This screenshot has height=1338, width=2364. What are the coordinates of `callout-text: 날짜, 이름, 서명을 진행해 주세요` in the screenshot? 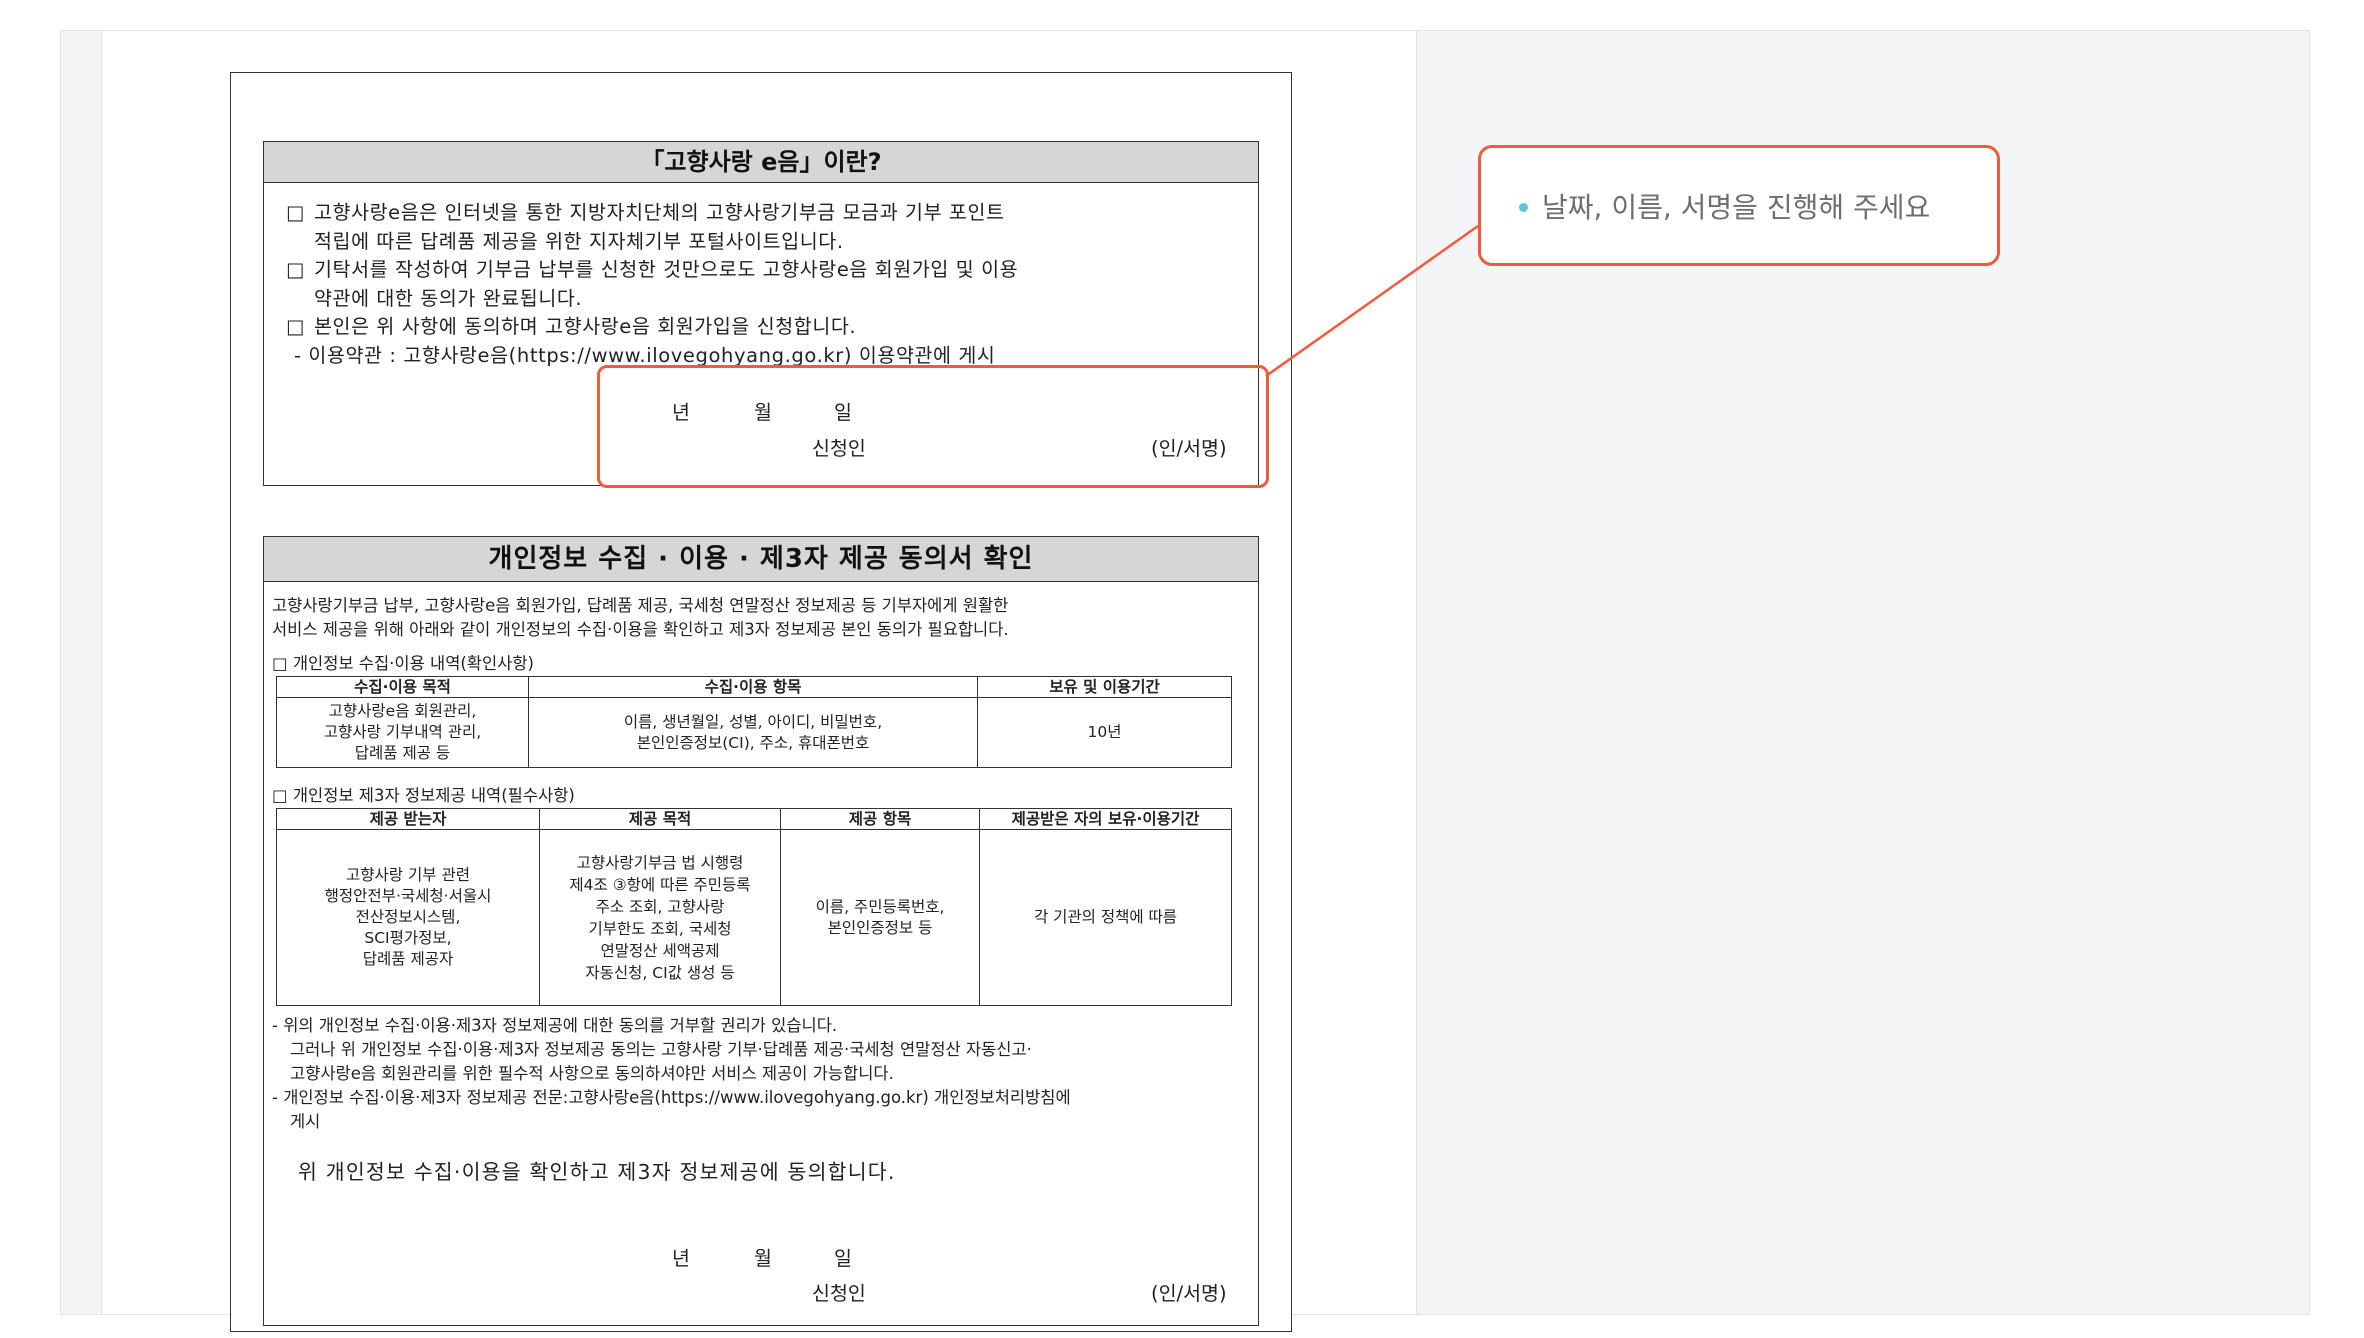 It's located at (1736, 207).